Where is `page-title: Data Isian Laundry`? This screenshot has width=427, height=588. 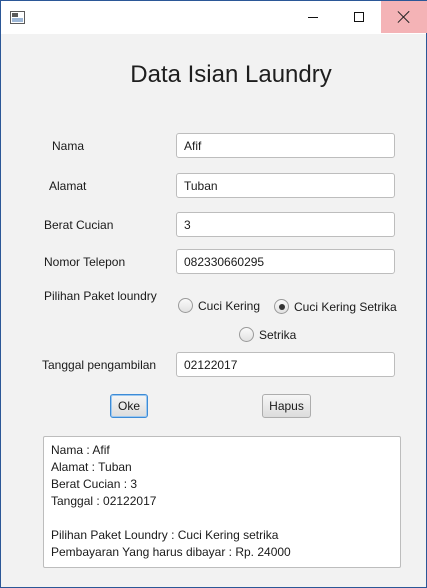 page-title: Data Isian Laundry is located at coordinates (231, 74).